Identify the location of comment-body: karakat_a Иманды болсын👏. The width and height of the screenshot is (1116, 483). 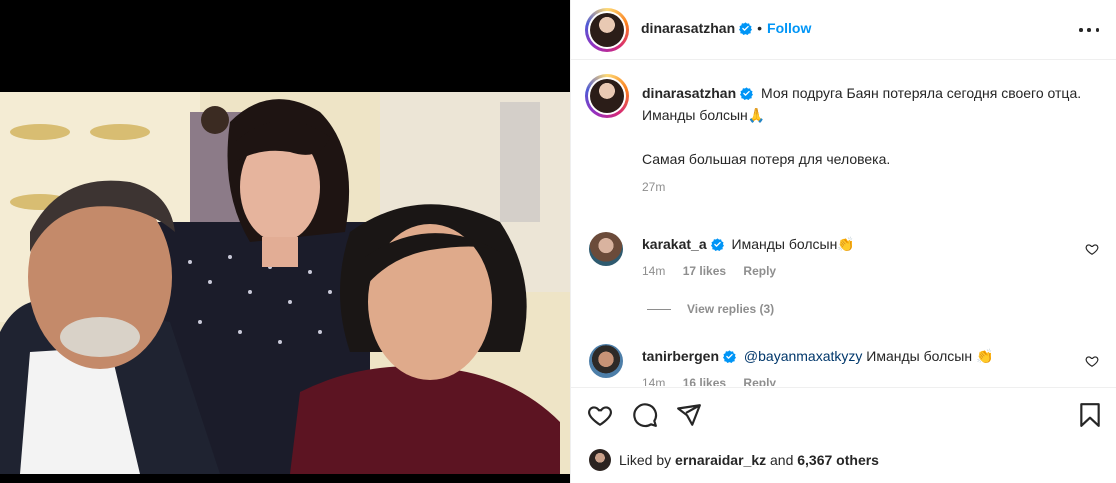
(852, 244).